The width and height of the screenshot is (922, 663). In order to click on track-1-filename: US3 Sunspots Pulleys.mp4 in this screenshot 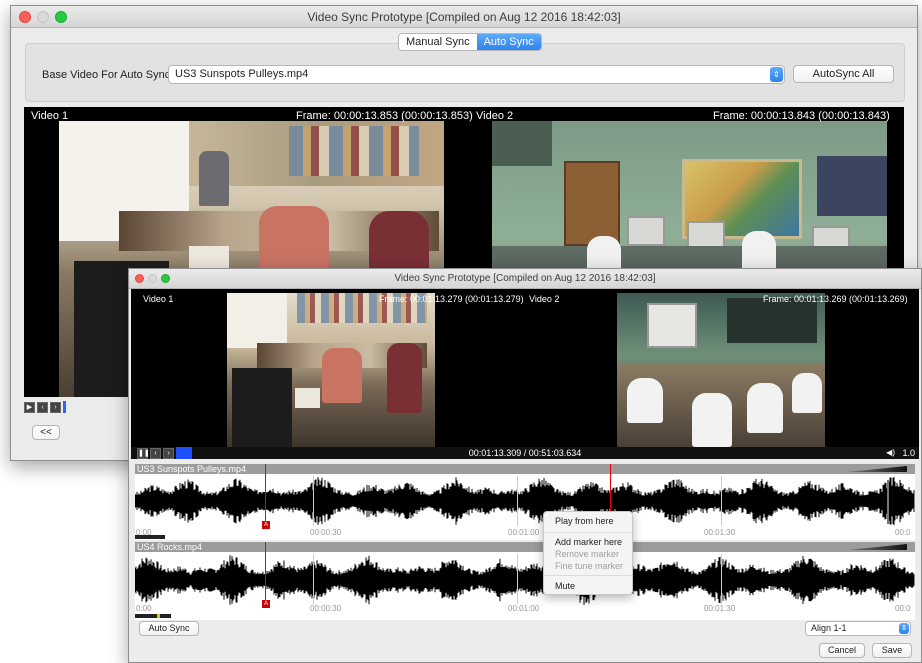, I will do `click(192, 469)`.